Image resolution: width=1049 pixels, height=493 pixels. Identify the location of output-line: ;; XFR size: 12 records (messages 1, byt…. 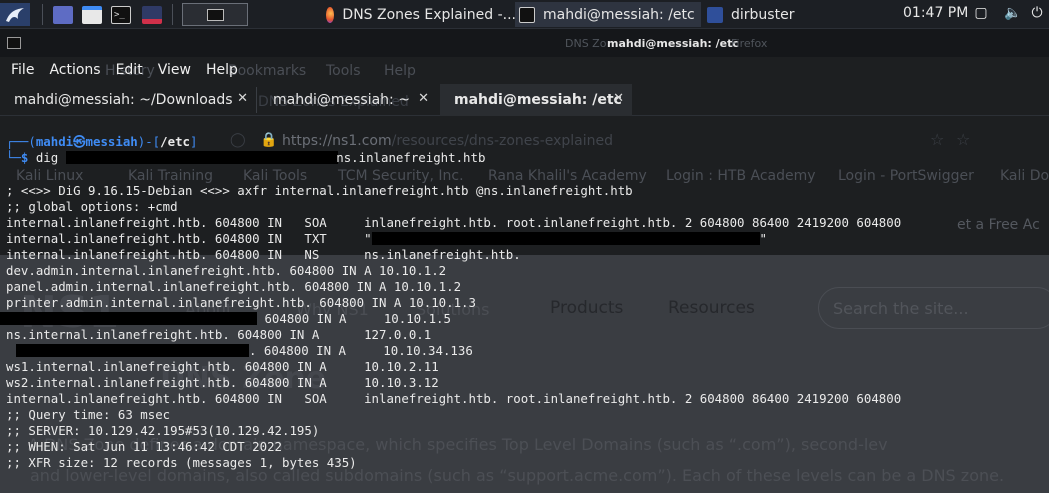
(181, 462).